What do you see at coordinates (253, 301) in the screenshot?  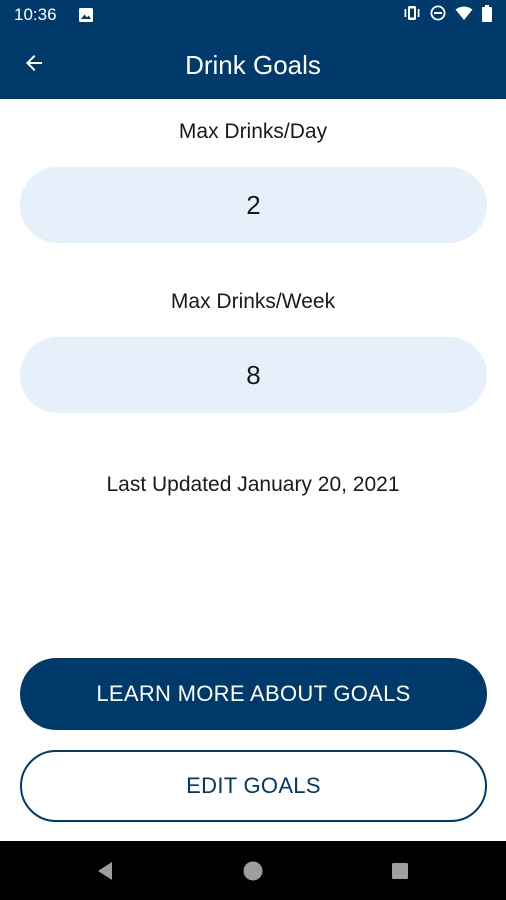 I see `max-drinks-week-label: Max Drinks/Week` at bounding box center [253, 301].